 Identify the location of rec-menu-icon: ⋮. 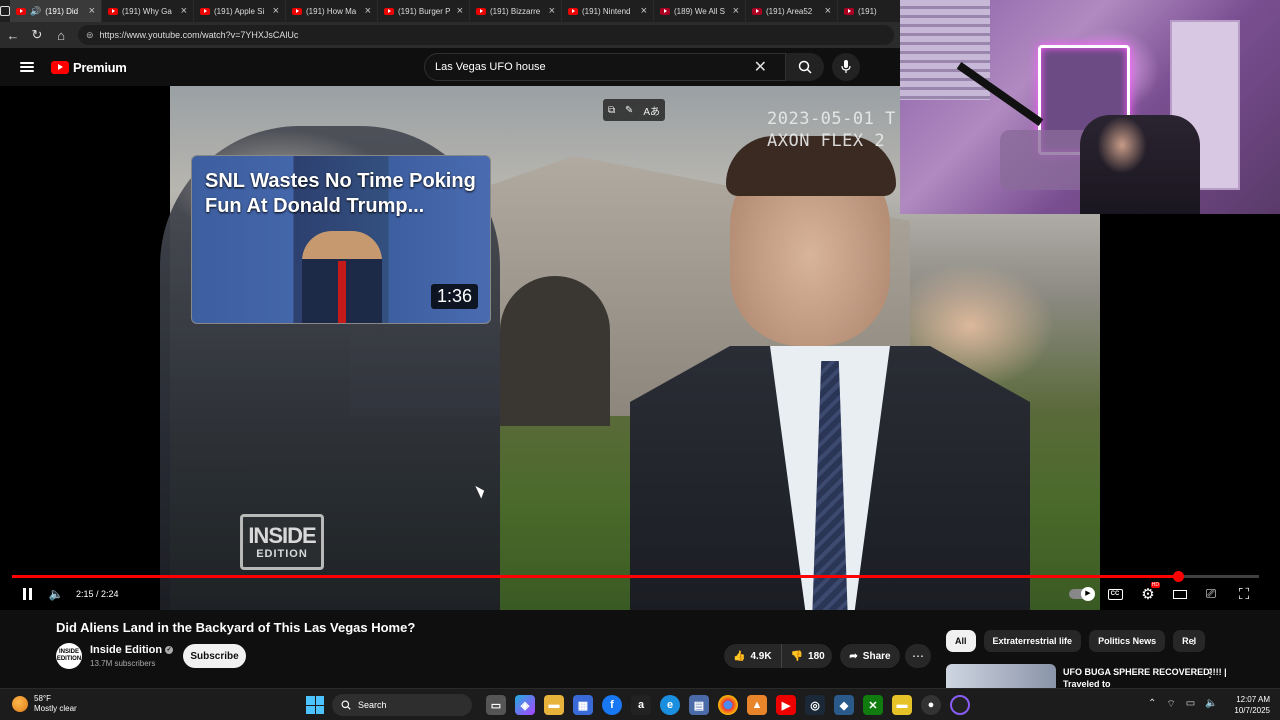
(1210, 673).